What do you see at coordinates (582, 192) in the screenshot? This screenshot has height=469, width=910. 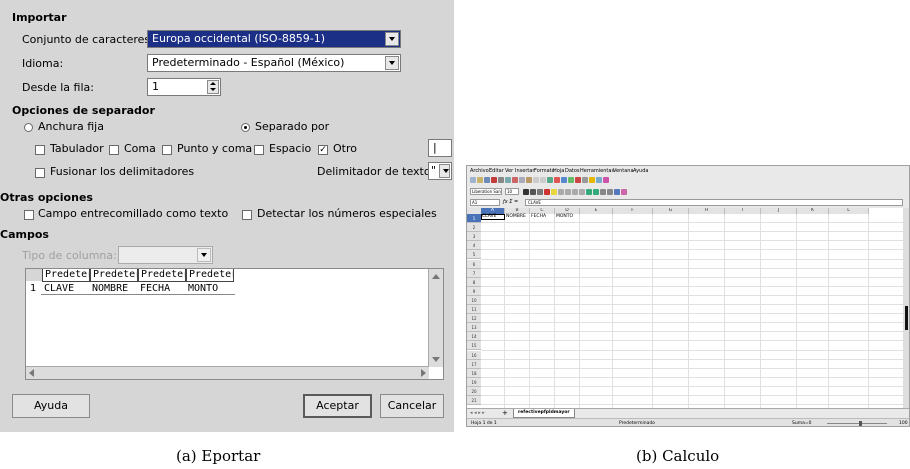 I see `justify-icon` at bounding box center [582, 192].